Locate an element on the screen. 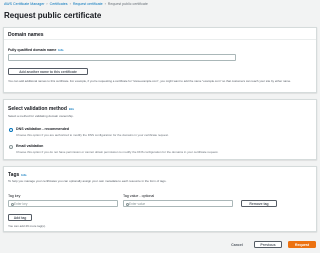 This screenshot has height=253, width=320. validation-info-link: Info is located at coordinates (71, 109).